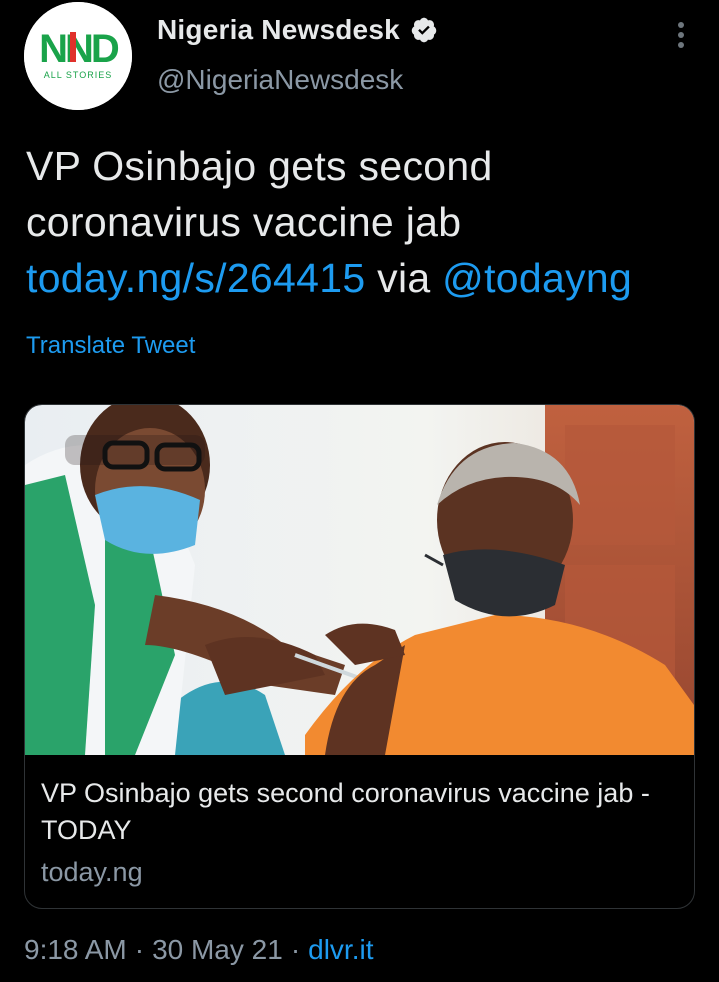 The image size is (719, 982). I want to click on more-vertical-icon, so click(681, 35).